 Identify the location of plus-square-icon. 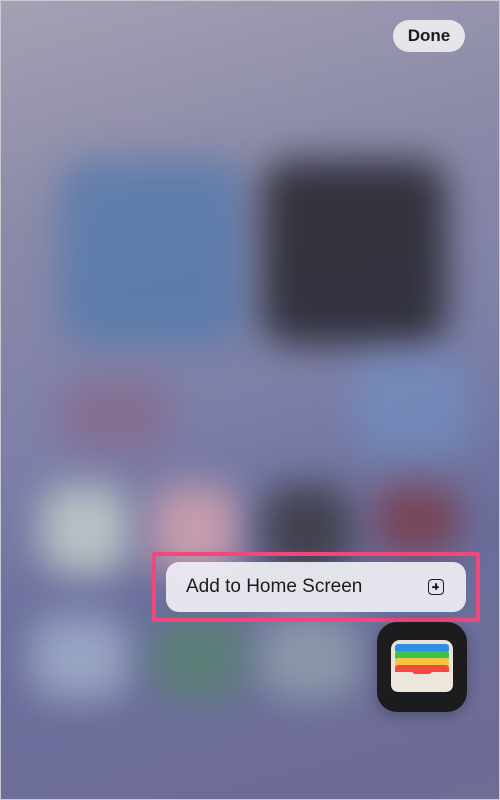
(436, 587).